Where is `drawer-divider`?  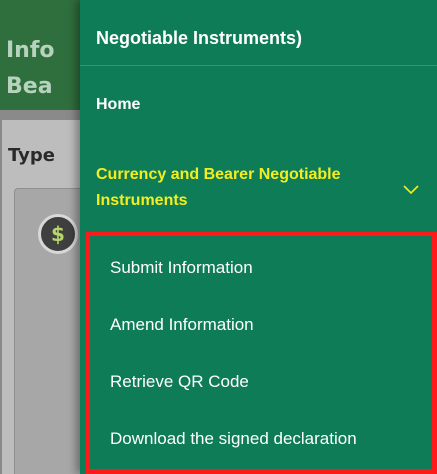
drawer-divider is located at coordinates (258, 65).